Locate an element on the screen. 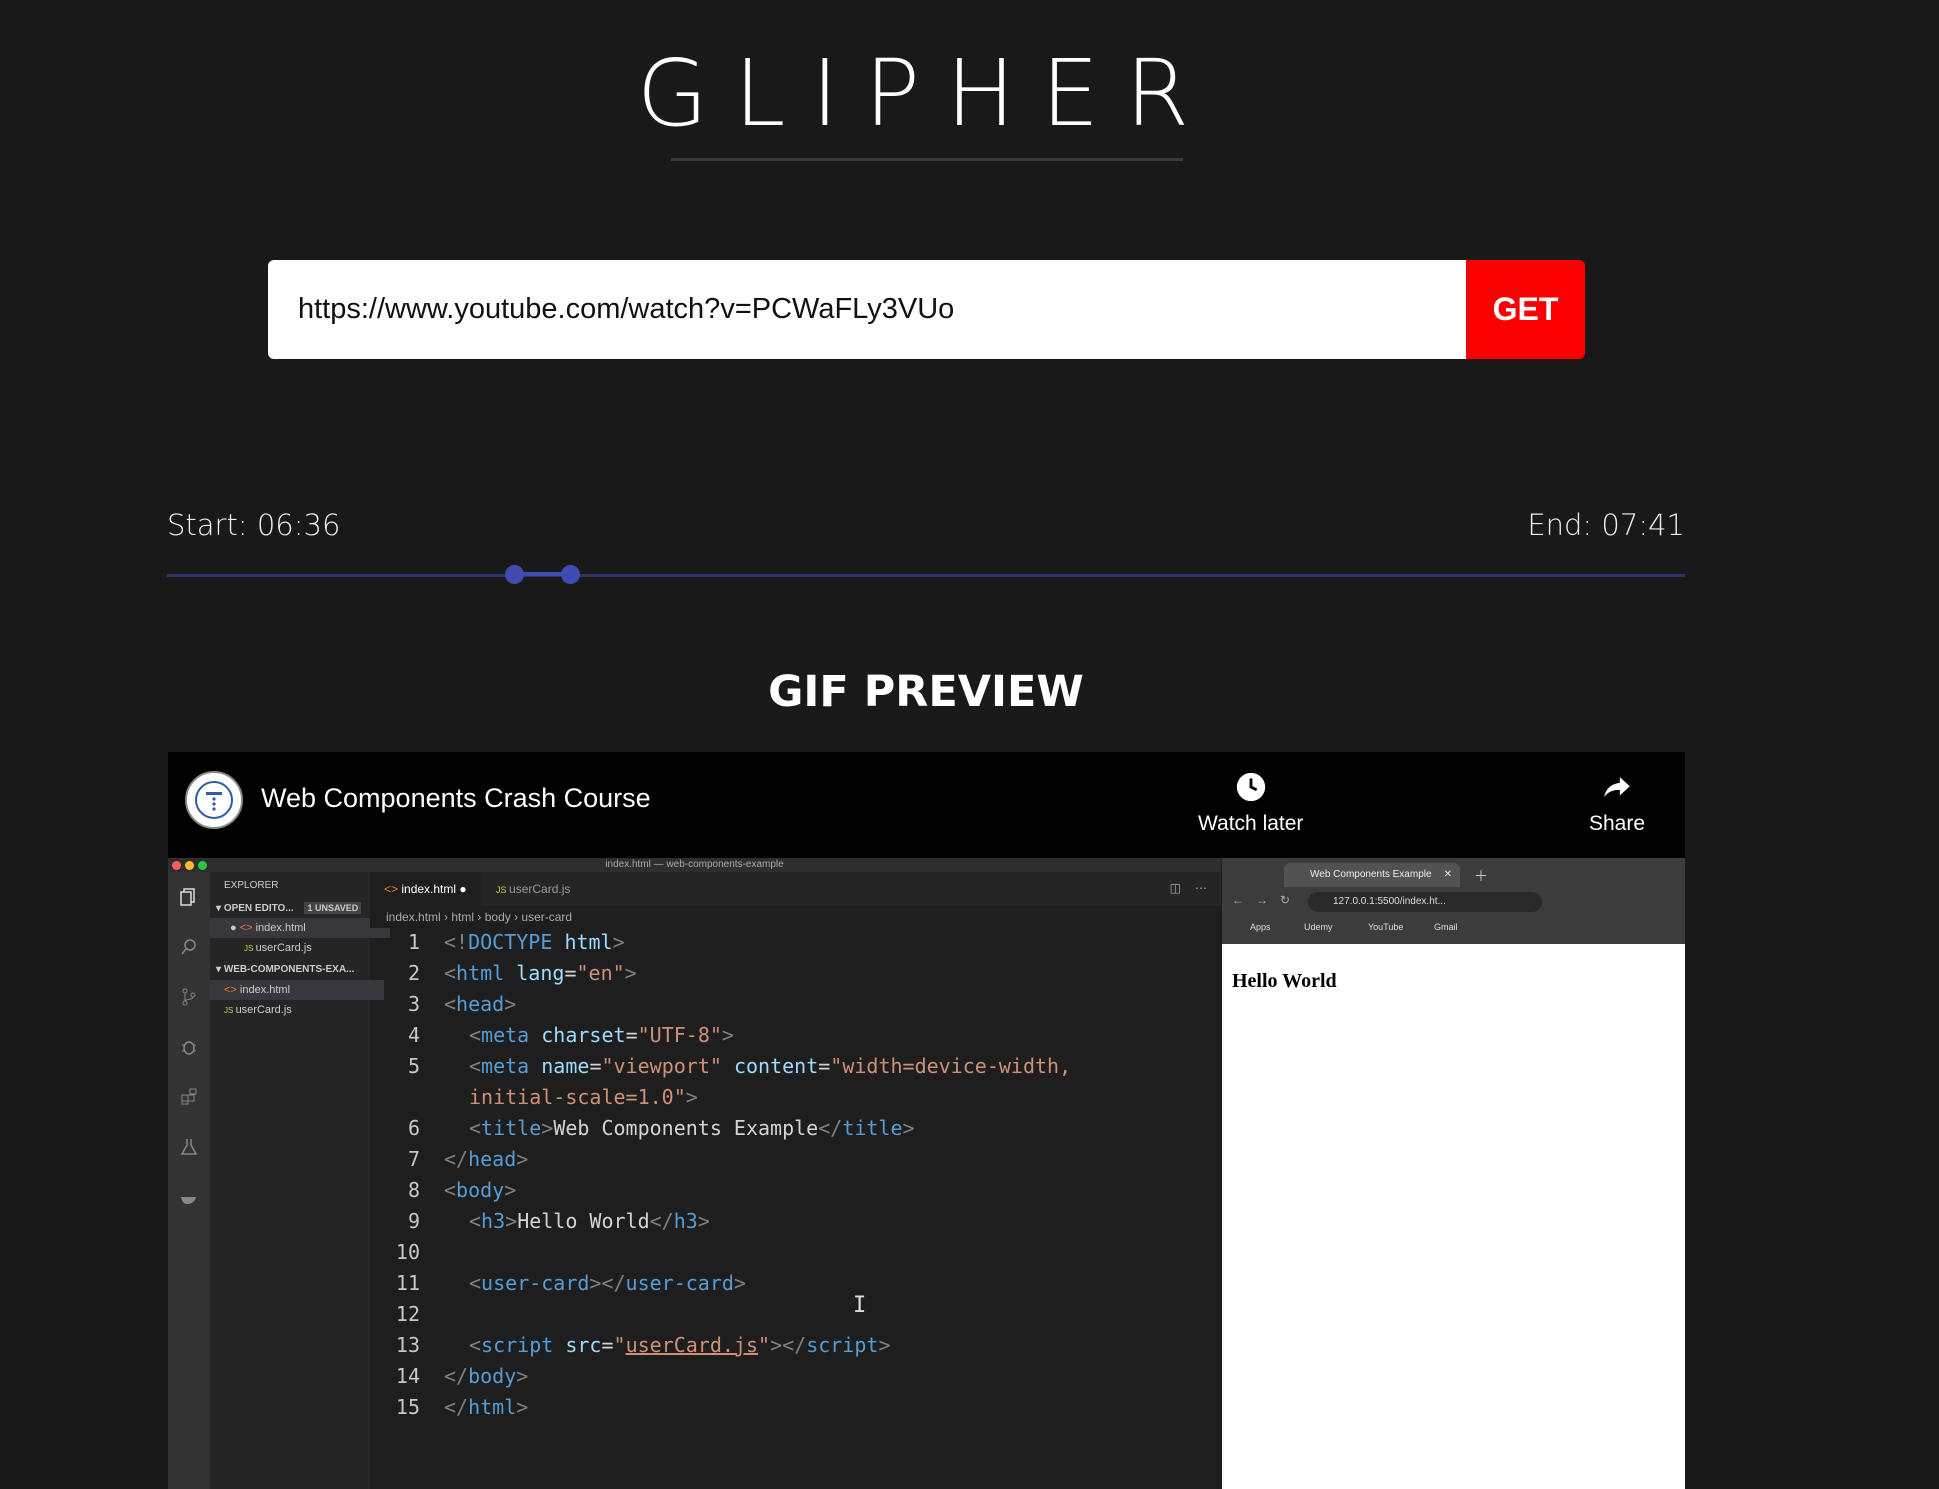  extensions-icon is located at coordinates (189, 1097).